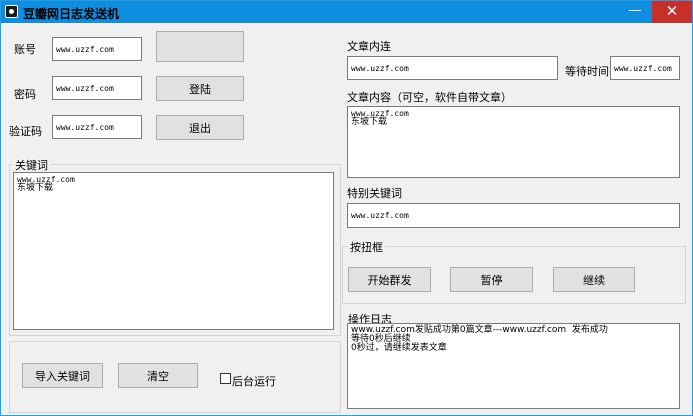 This screenshot has height=416, width=693. What do you see at coordinates (25, 131) in the screenshot?
I see `captcha-label: 验证码` at bounding box center [25, 131].